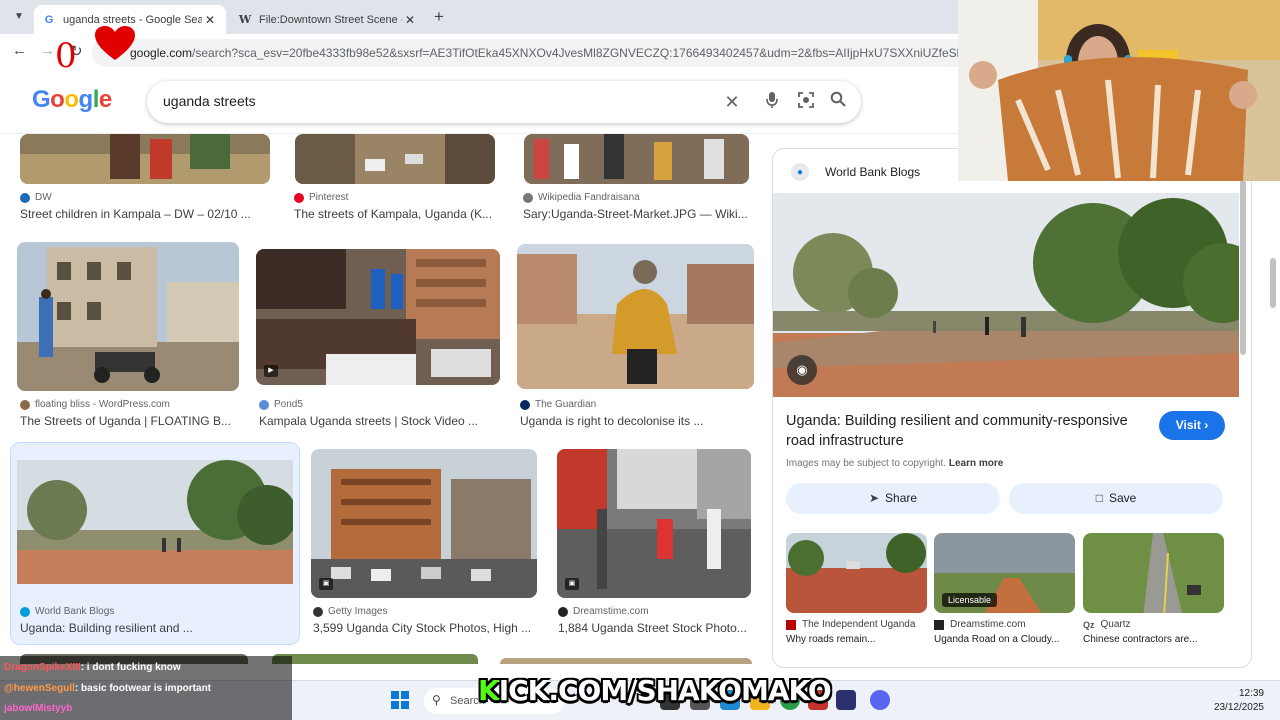 The image size is (1280, 720). Describe the element at coordinates (1273, 283) in the screenshot. I see `page-scrollbar` at that location.